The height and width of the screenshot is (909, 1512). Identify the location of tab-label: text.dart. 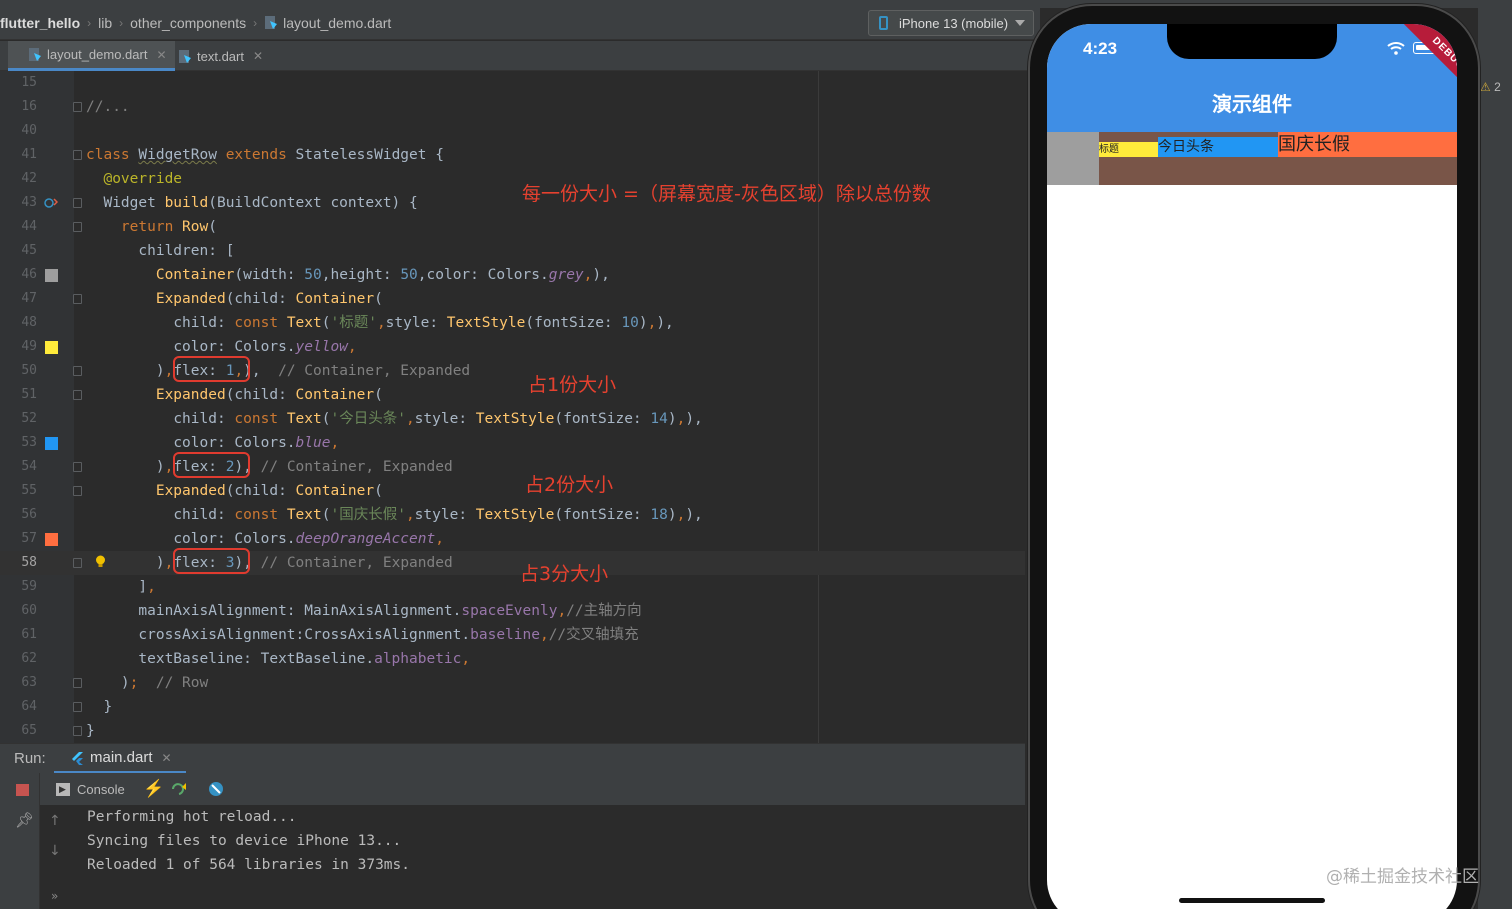
(220, 56).